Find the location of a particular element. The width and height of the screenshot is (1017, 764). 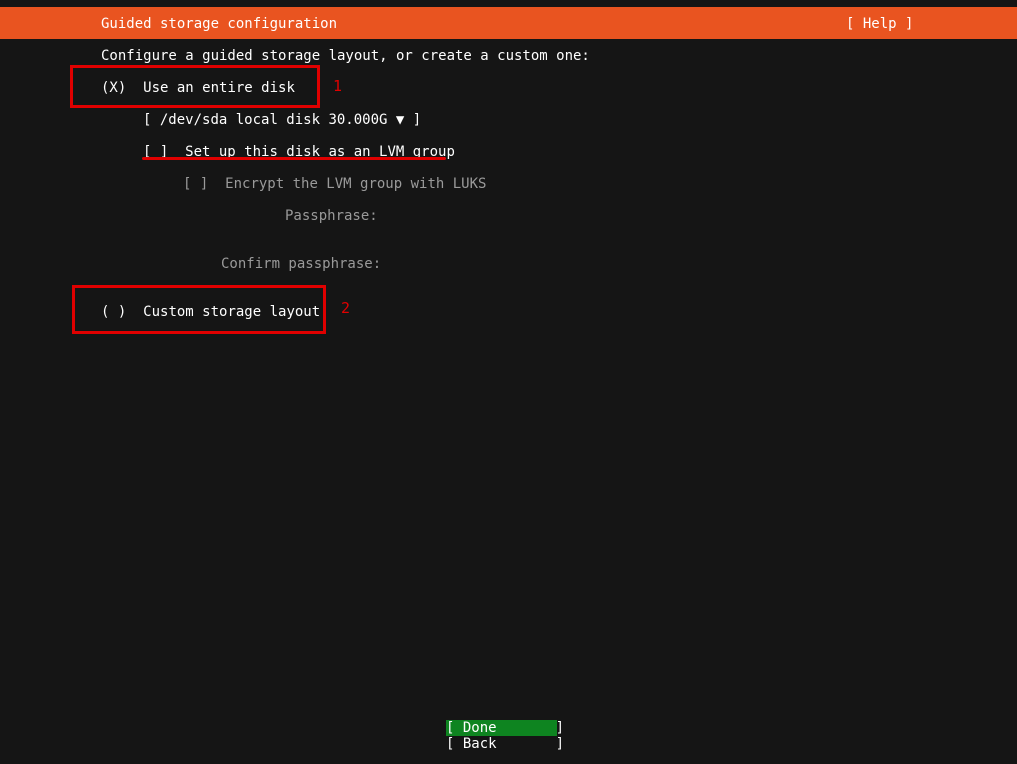

annotation-underline-lvm is located at coordinates (294, 158).